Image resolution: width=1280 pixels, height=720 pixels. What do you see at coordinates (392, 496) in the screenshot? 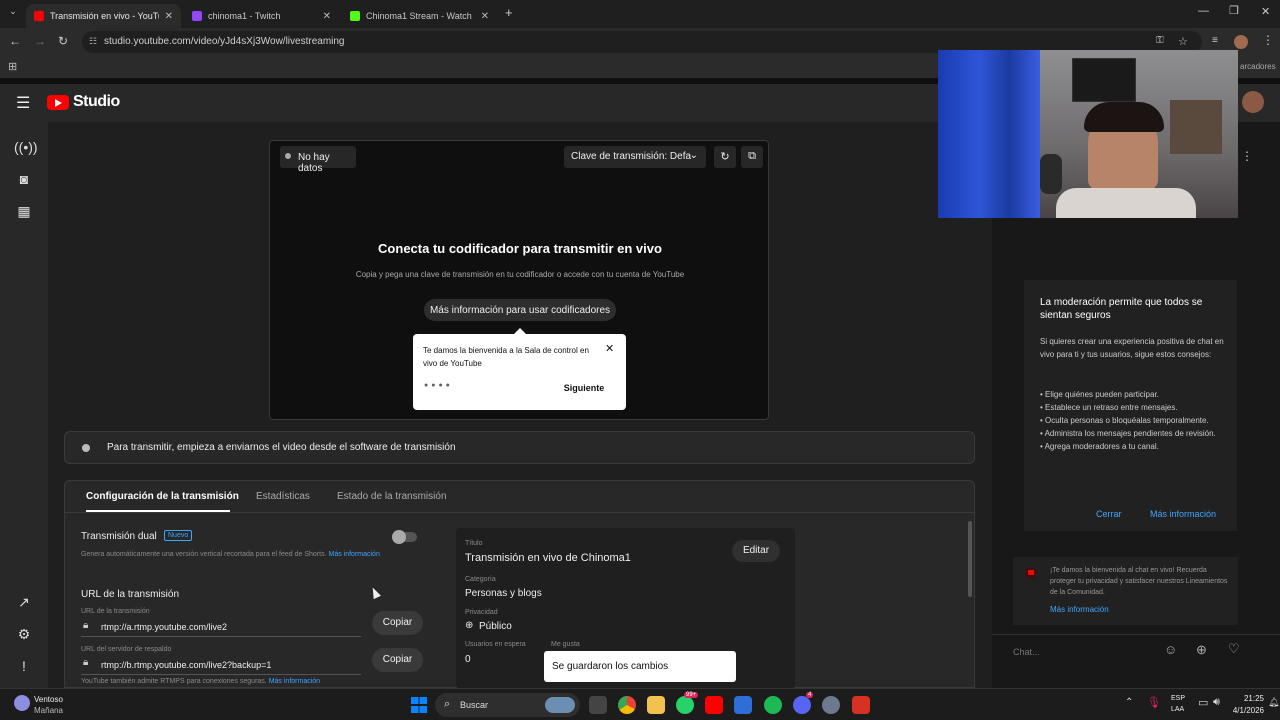
I see `tab-stream-health: Estado de la transmisión` at bounding box center [392, 496].